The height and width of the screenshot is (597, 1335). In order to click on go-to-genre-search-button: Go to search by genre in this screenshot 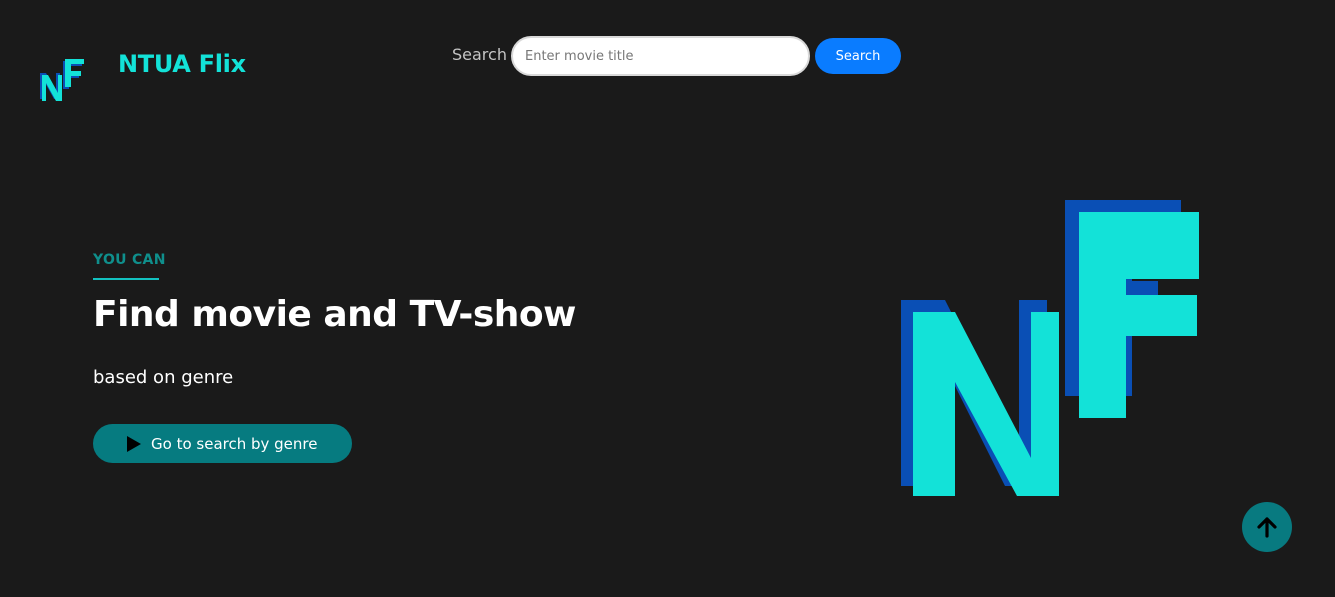, I will do `click(222, 443)`.